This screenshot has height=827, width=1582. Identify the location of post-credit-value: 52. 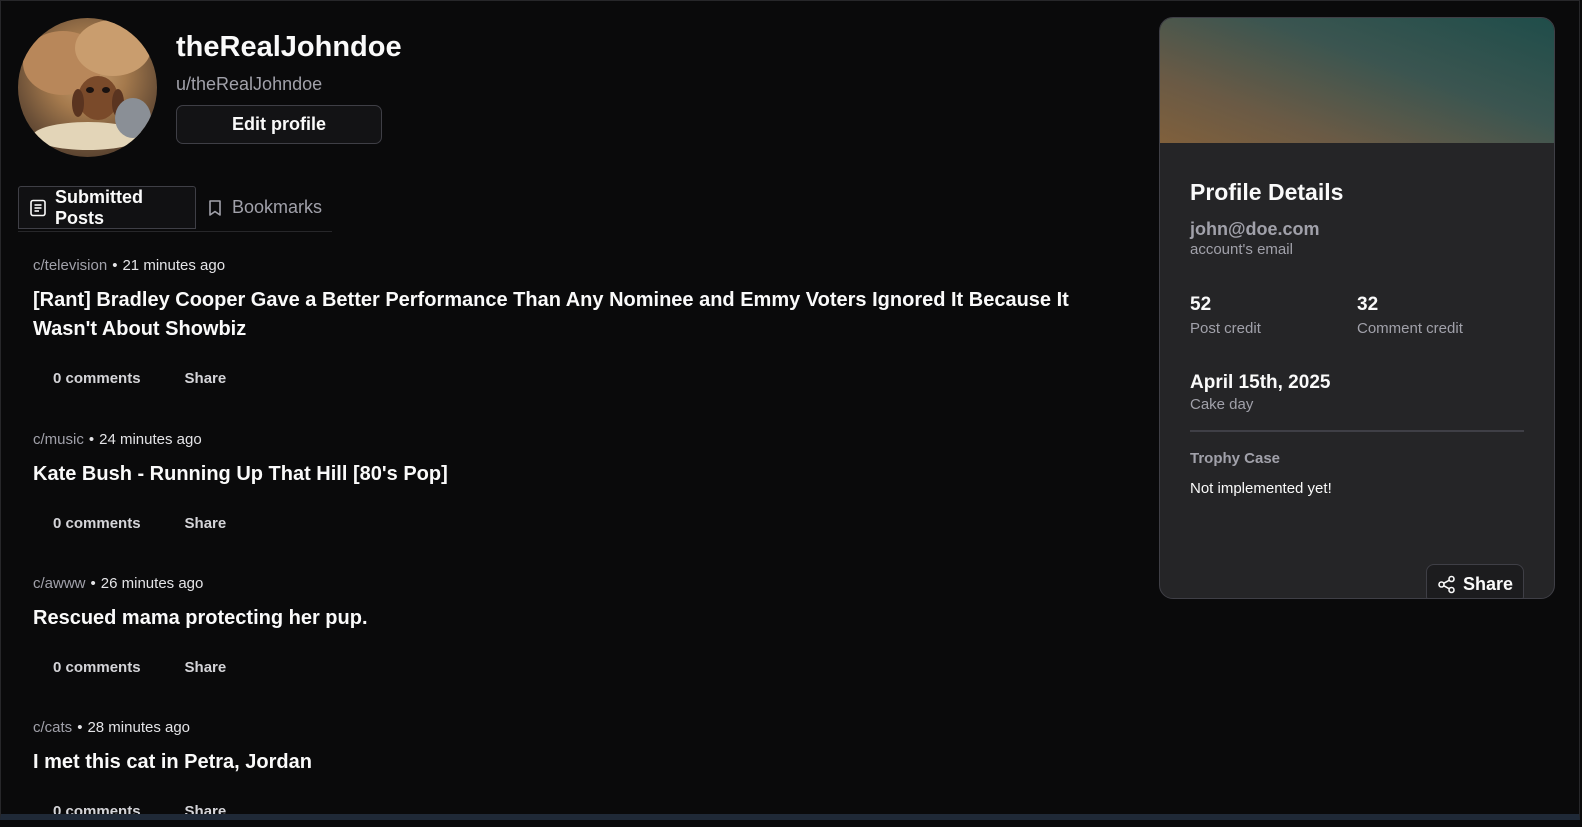
(1201, 304).